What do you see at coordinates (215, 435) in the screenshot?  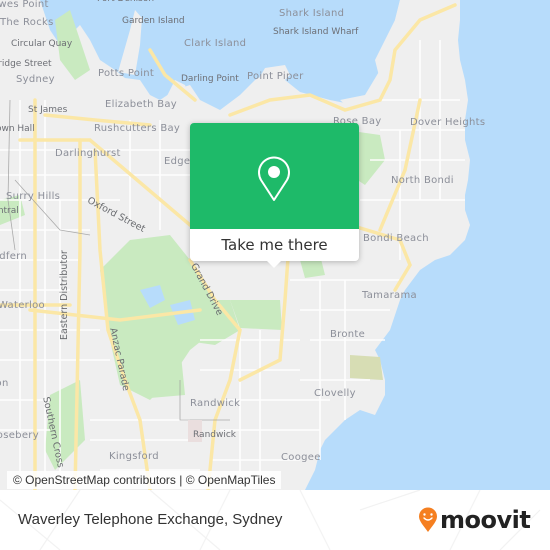 I see `label-randwick-stop: Randwick` at bounding box center [215, 435].